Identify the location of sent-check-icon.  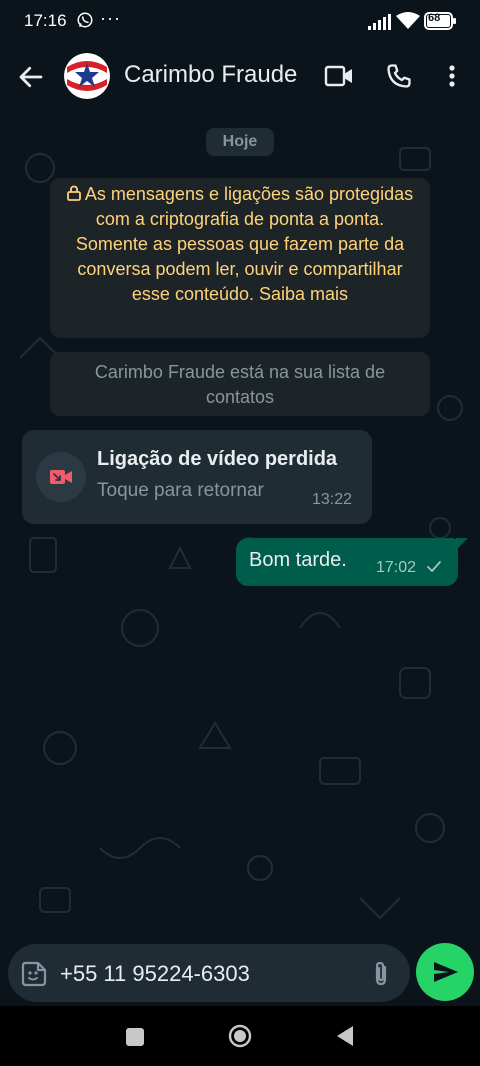
(434, 566).